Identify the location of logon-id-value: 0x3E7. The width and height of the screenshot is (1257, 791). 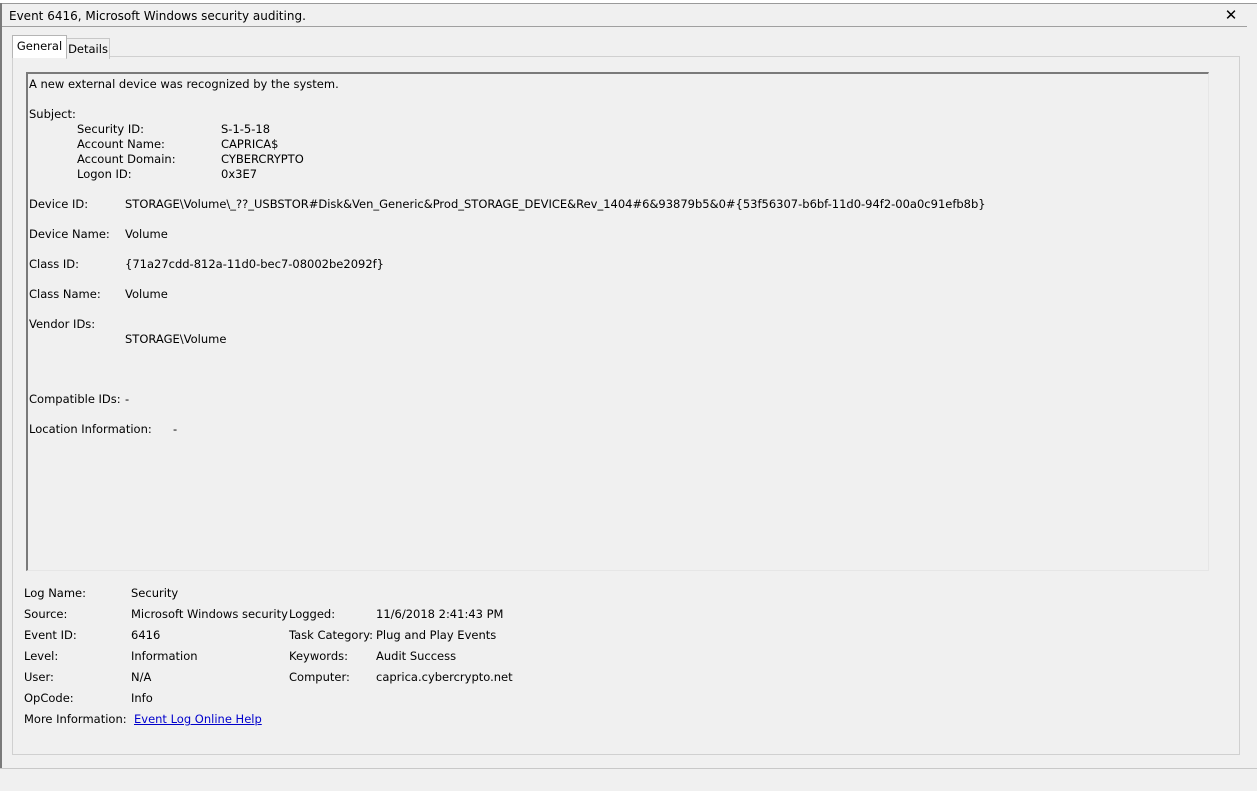
(239, 174).